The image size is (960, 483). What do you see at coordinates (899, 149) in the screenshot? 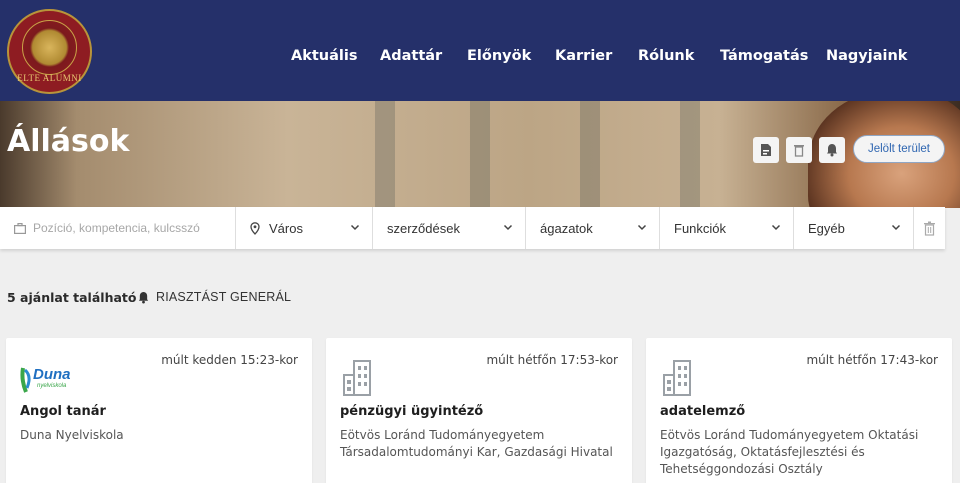
I see `marked-area-button: Jelölt terület` at bounding box center [899, 149].